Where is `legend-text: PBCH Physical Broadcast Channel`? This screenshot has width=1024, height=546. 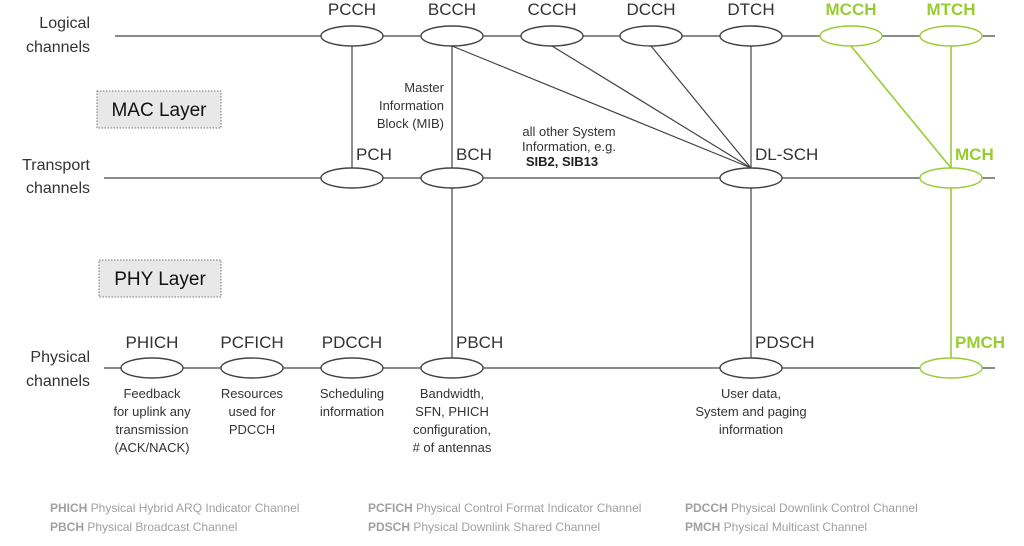
legend-text: PBCH Physical Broadcast Channel is located at coordinates (143, 527).